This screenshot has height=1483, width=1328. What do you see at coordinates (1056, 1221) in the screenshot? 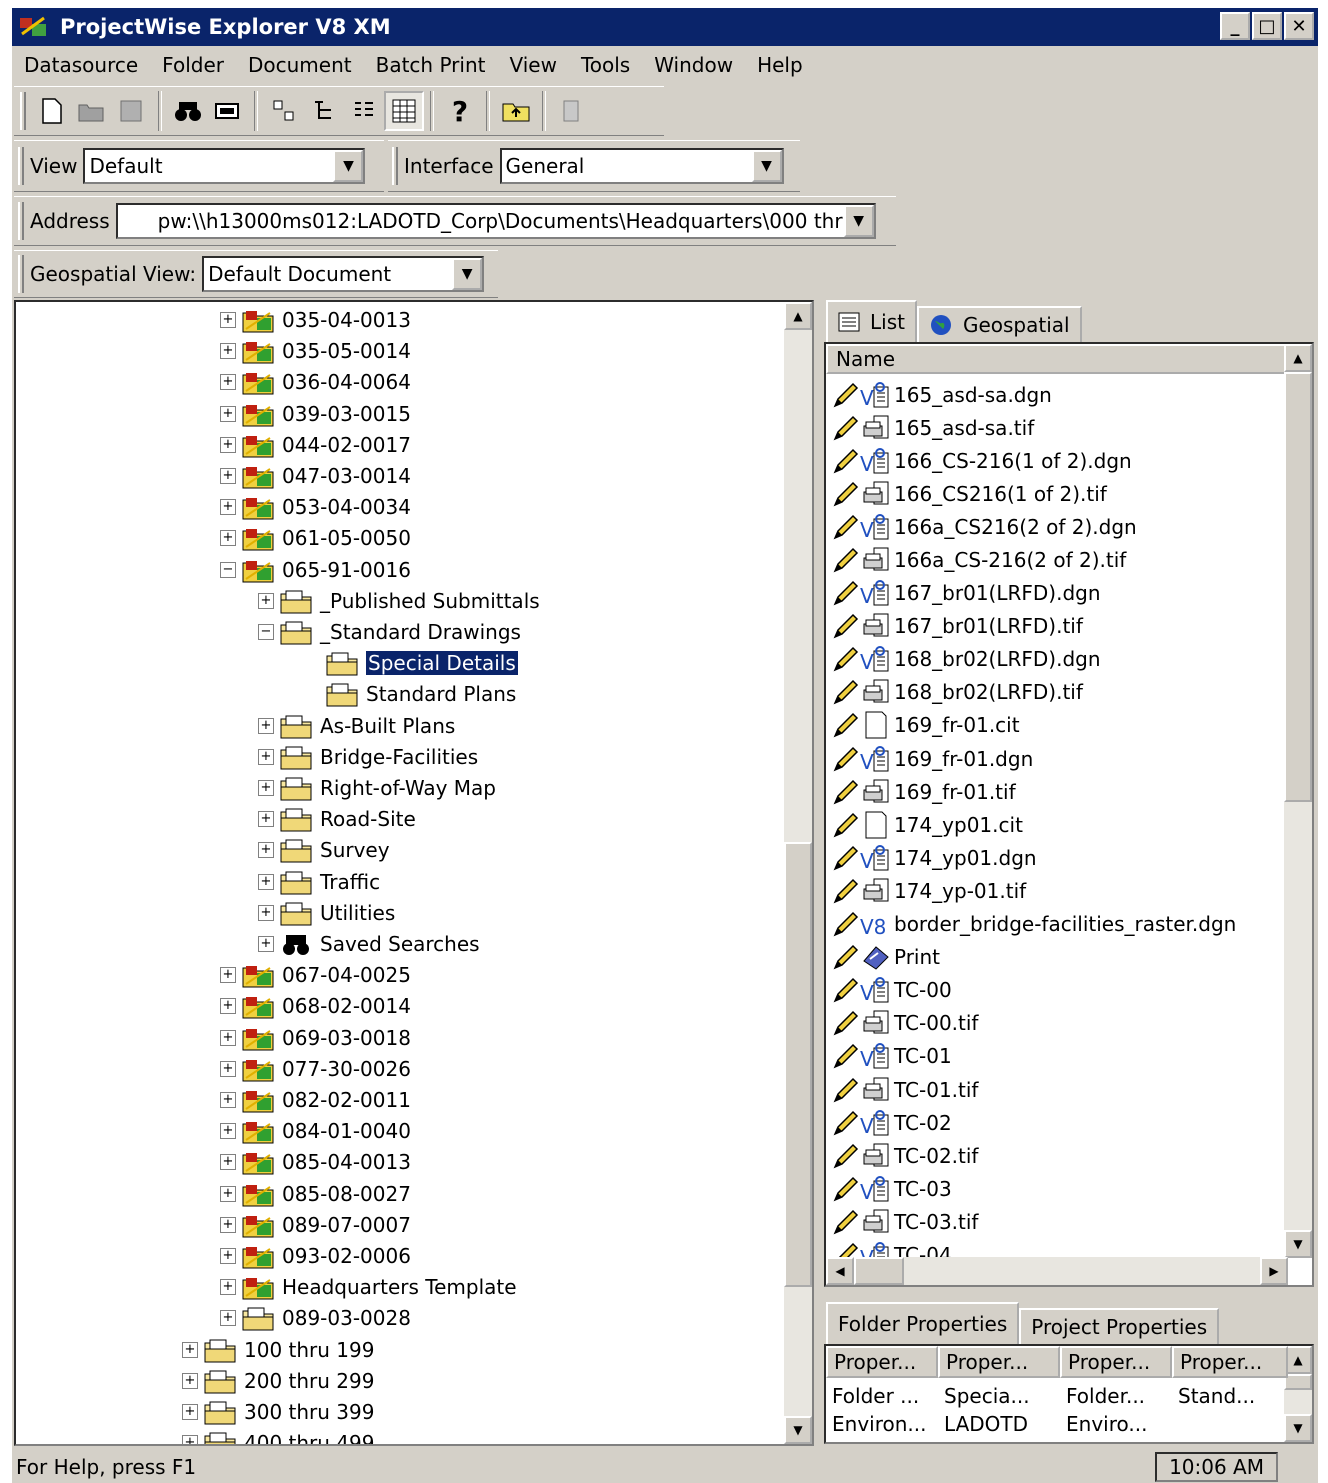
I see `list-item: TC-03.tif` at bounding box center [1056, 1221].